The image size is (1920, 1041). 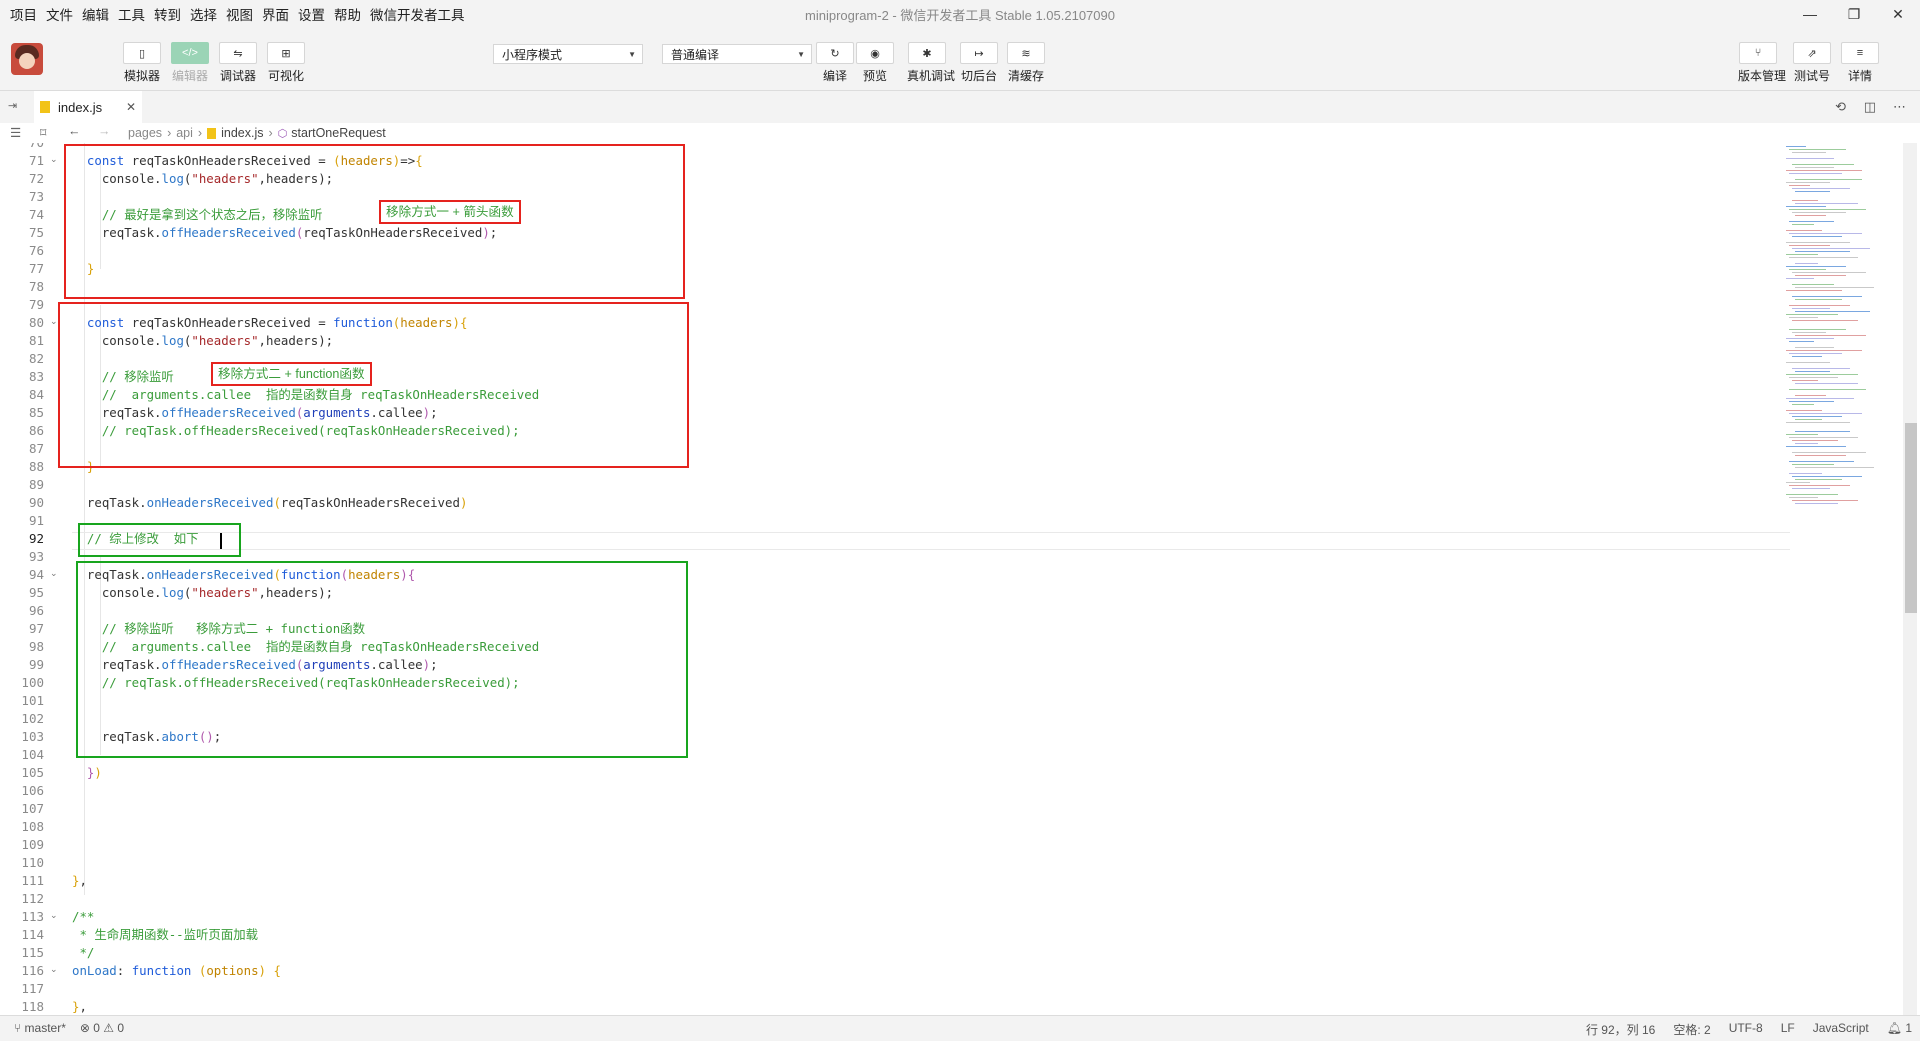 What do you see at coordinates (12, 105) in the screenshot?
I see `sidebar-toggle-icon: ⇥` at bounding box center [12, 105].